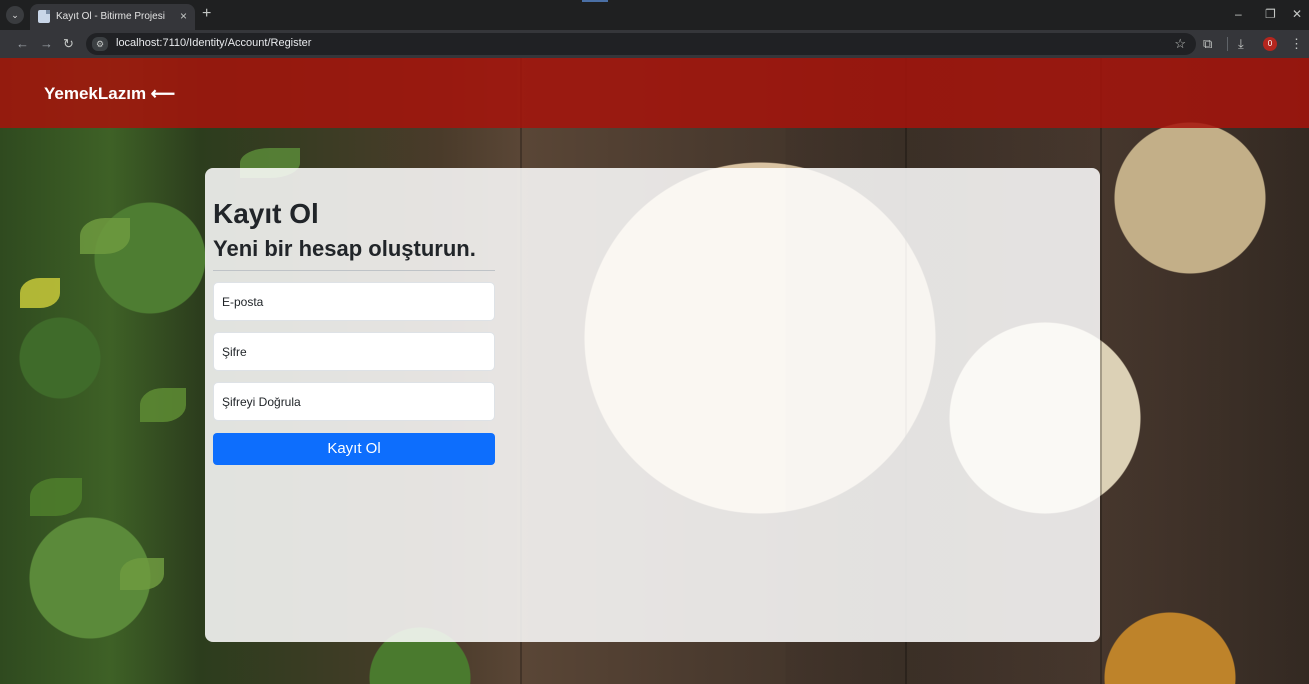 This screenshot has width=1309, height=684. What do you see at coordinates (1227, 44) in the screenshot?
I see `toolbar-separator` at bounding box center [1227, 44].